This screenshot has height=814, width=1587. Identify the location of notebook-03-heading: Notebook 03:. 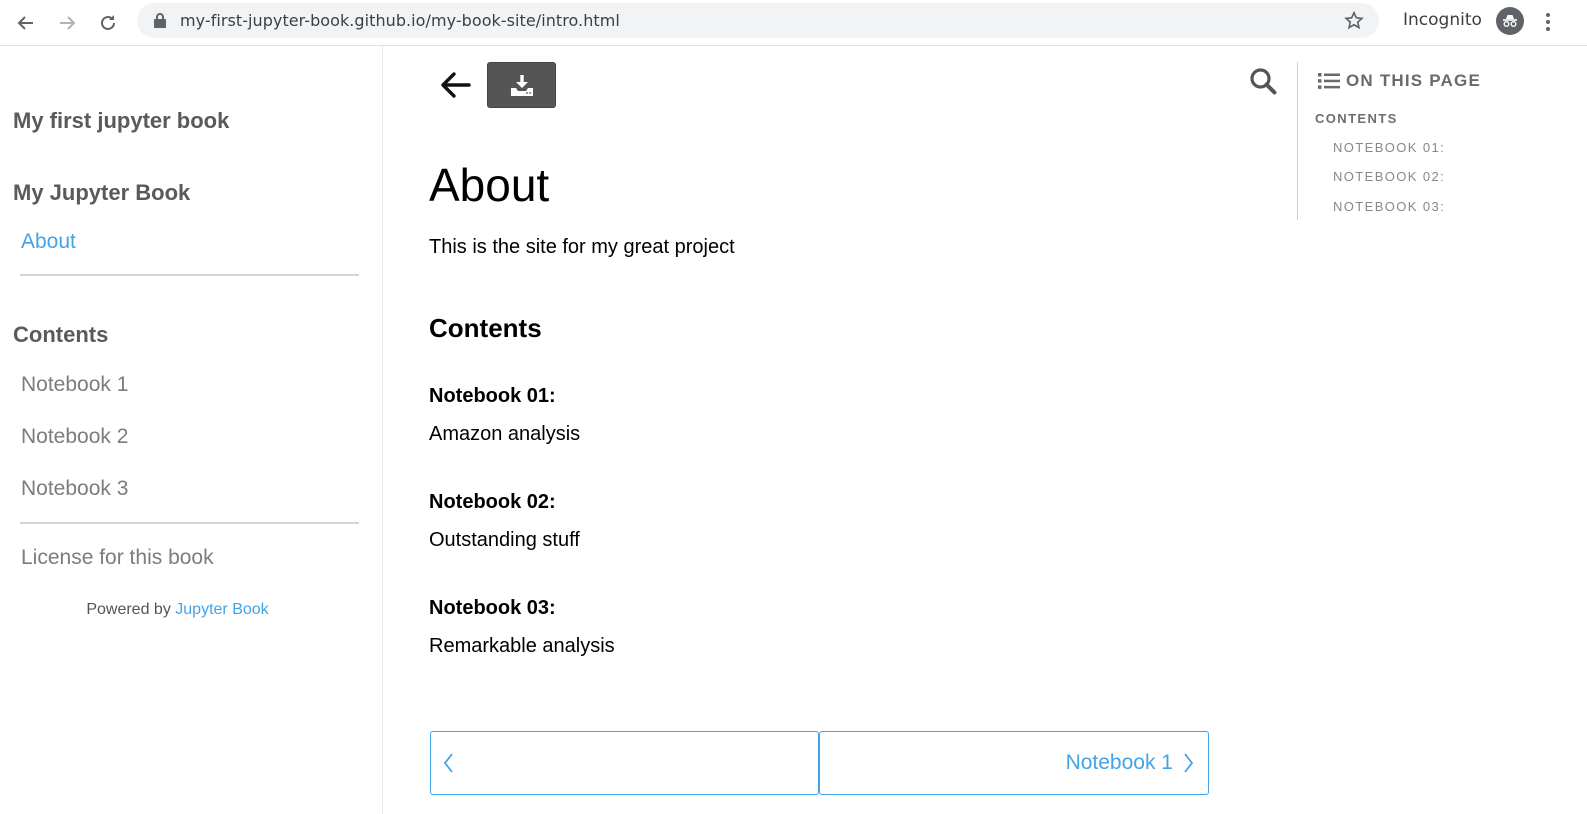
(492, 608).